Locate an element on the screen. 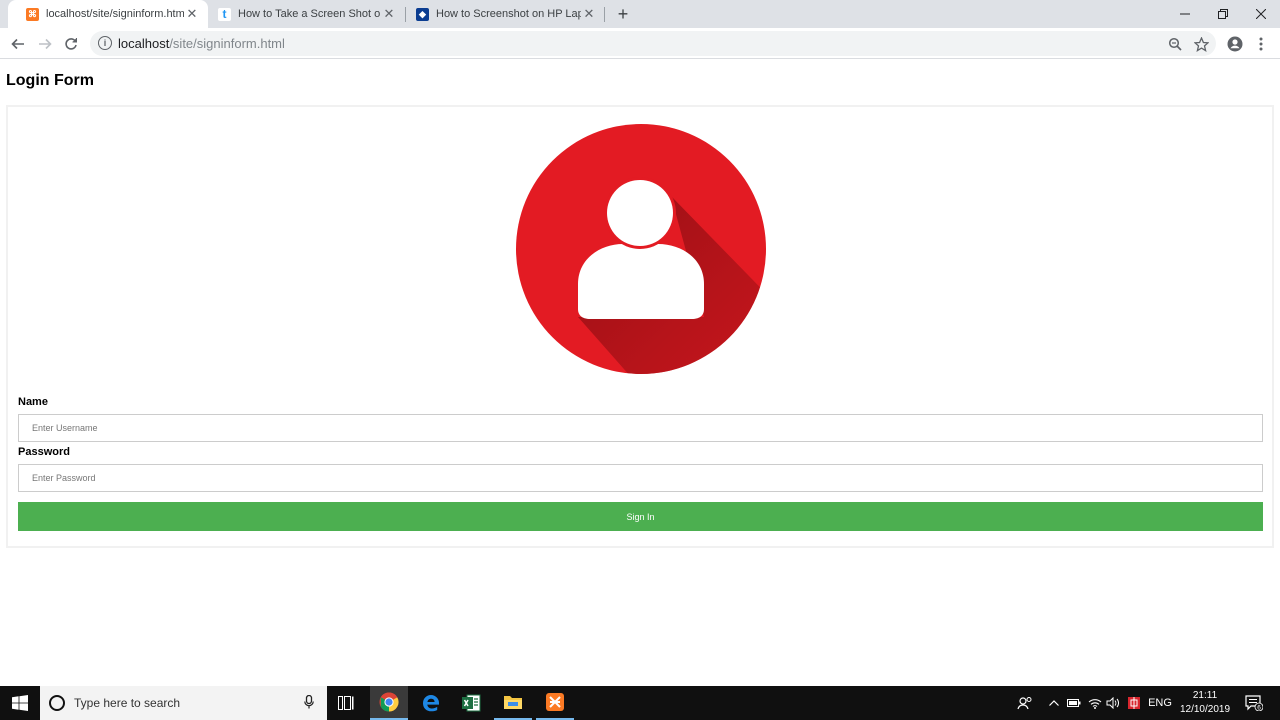 This screenshot has width=1280, height=720. windows-logo-icon is located at coordinates (20, 703).